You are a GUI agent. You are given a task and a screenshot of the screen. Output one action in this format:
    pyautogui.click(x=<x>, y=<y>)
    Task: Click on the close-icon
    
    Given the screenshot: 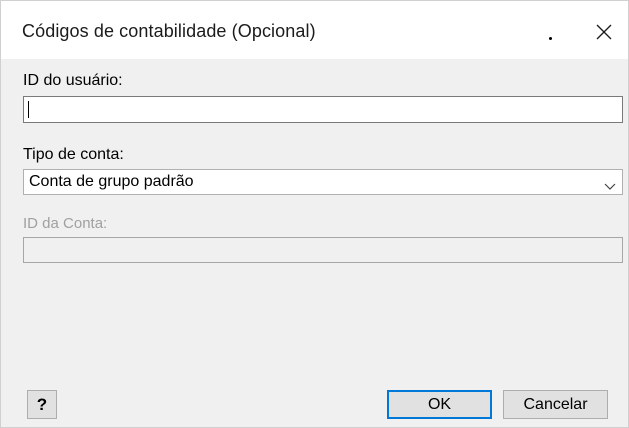 What is the action you would take?
    pyautogui.click(x=604, y=32)
    